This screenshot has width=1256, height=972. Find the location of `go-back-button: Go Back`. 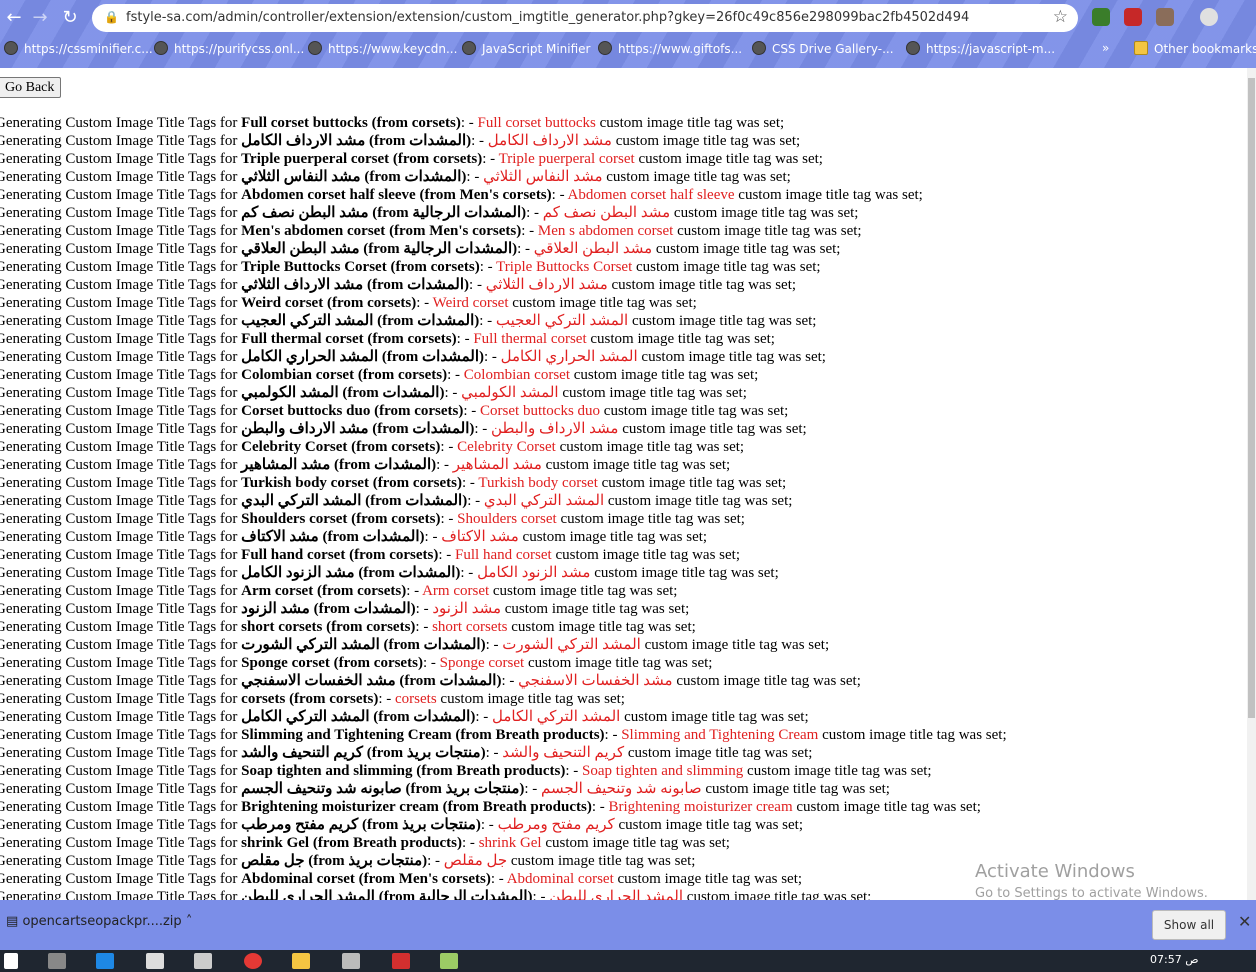

go-back-button: Go Back is located at coordinates (31, 87).